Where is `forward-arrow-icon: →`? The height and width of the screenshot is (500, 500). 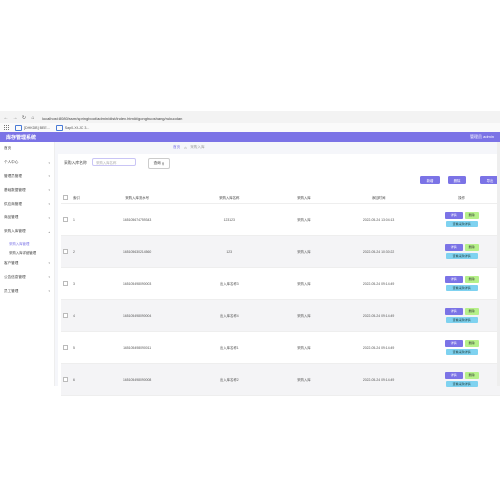 forward-arrow-icon: → is located at coordinates (15, 118).